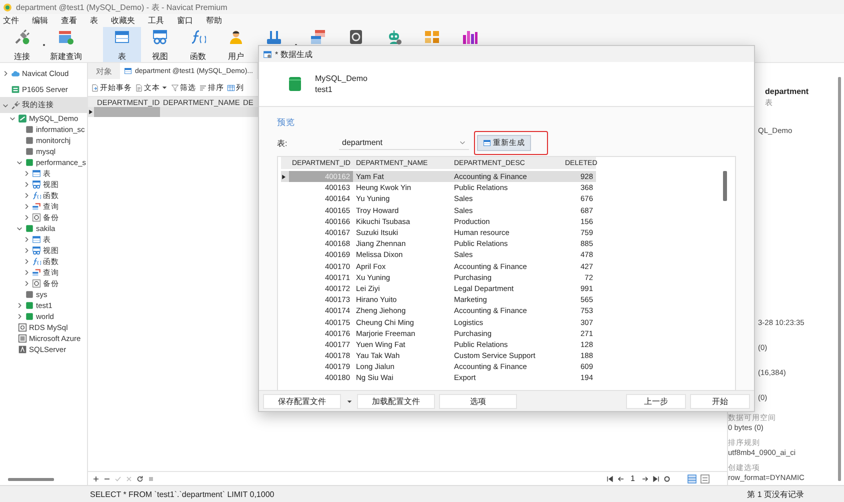 The height and width of the screenshot is (502, 844). I want to click on table-dropdown: department, so click(404, 143).